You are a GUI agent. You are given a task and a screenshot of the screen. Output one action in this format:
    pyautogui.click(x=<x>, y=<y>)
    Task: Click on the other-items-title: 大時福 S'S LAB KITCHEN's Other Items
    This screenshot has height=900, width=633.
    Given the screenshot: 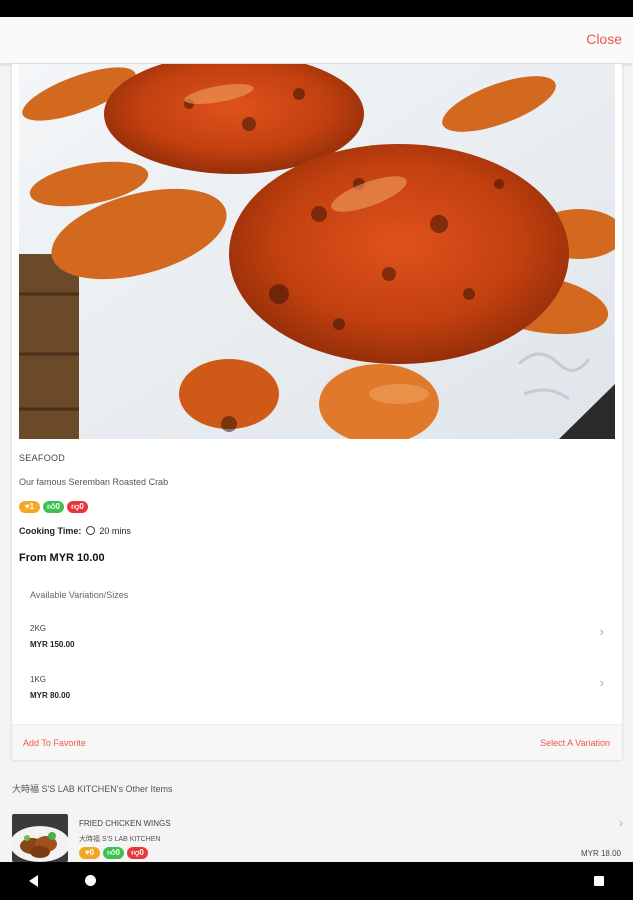 What is the action you would take?
    pyautogui.click(x=92, y=789)
    